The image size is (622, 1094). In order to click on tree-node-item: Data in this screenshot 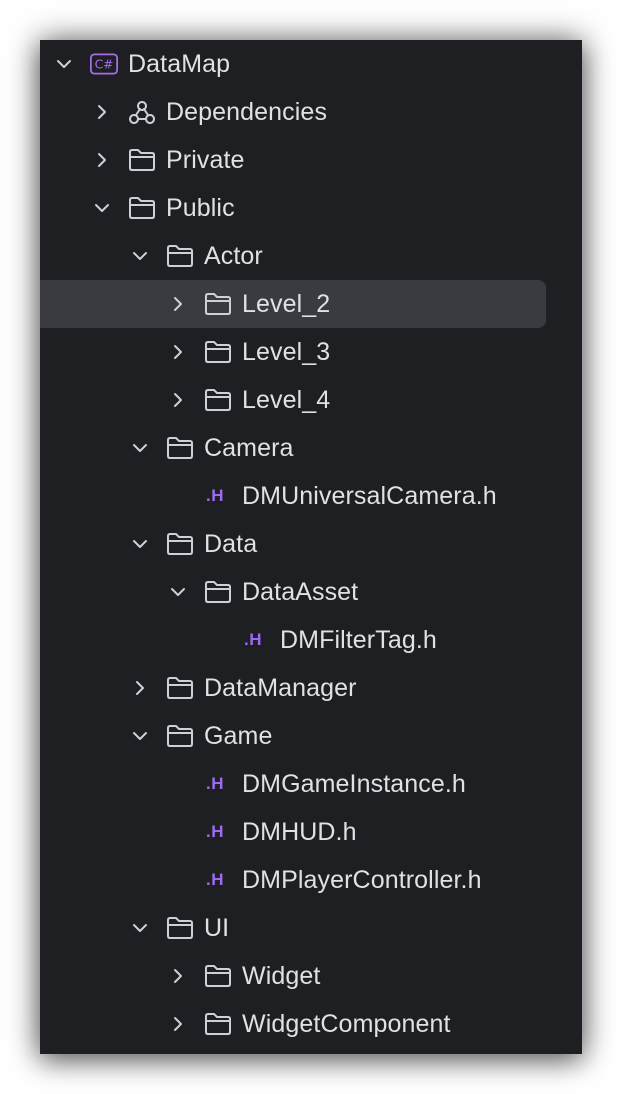, I will do `click(293, 544)`.